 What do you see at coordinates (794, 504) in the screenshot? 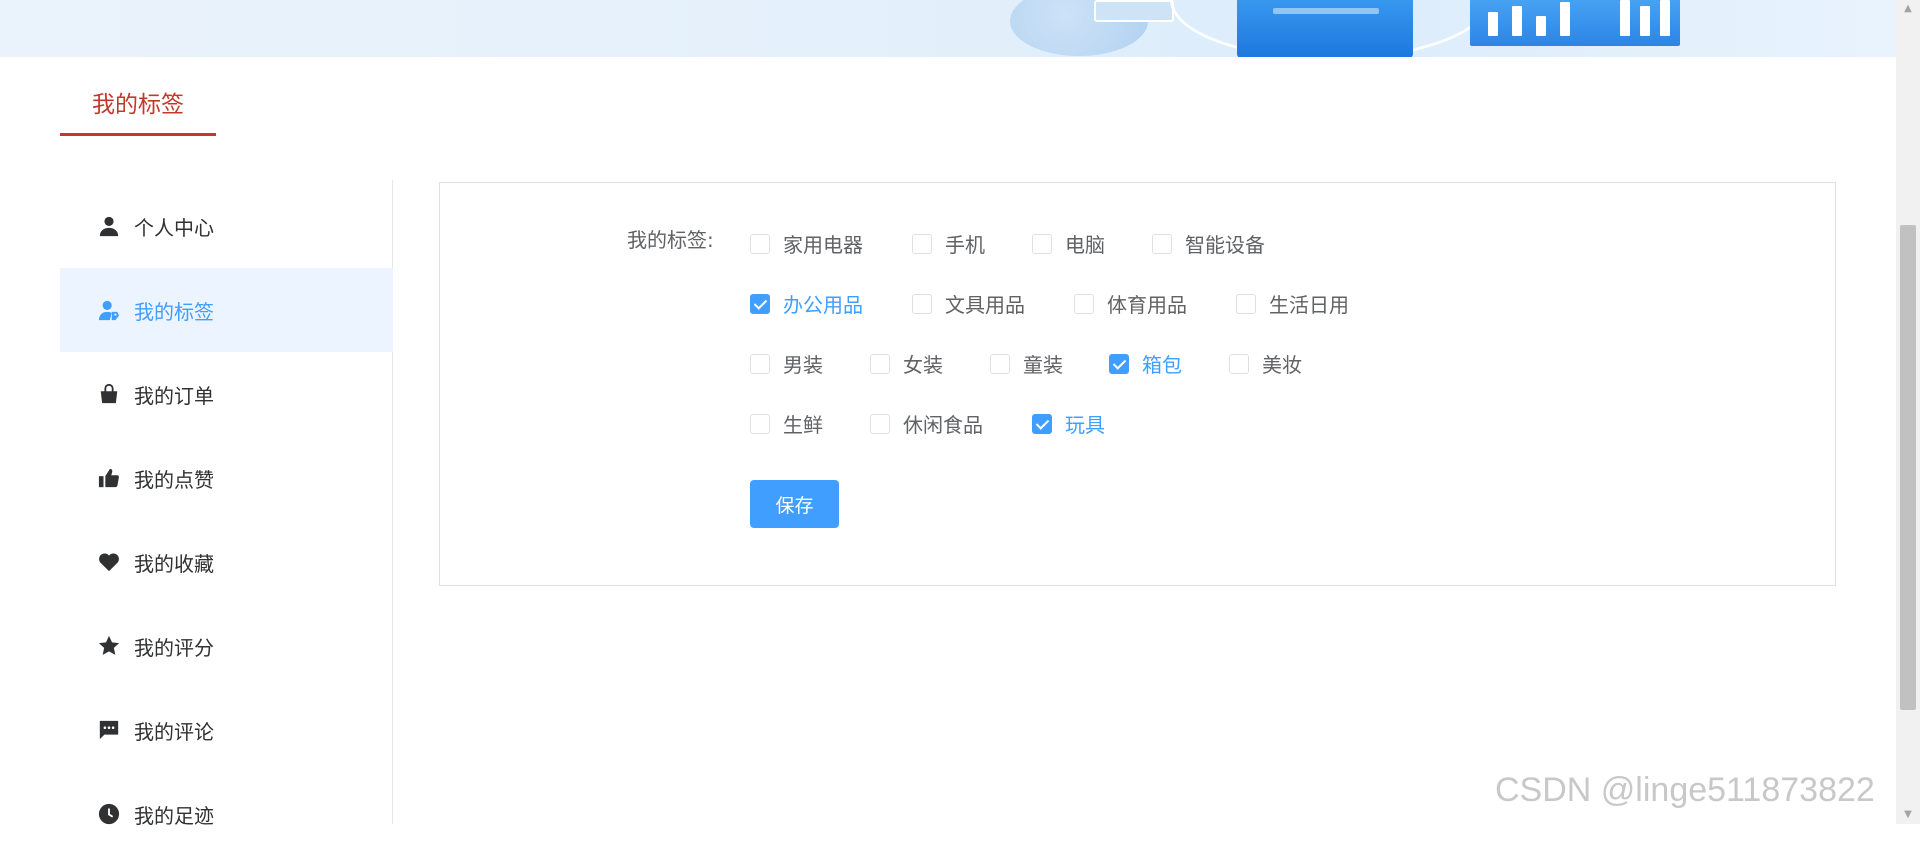
I see `save-button: 保存` at bounding box center [794, 504].